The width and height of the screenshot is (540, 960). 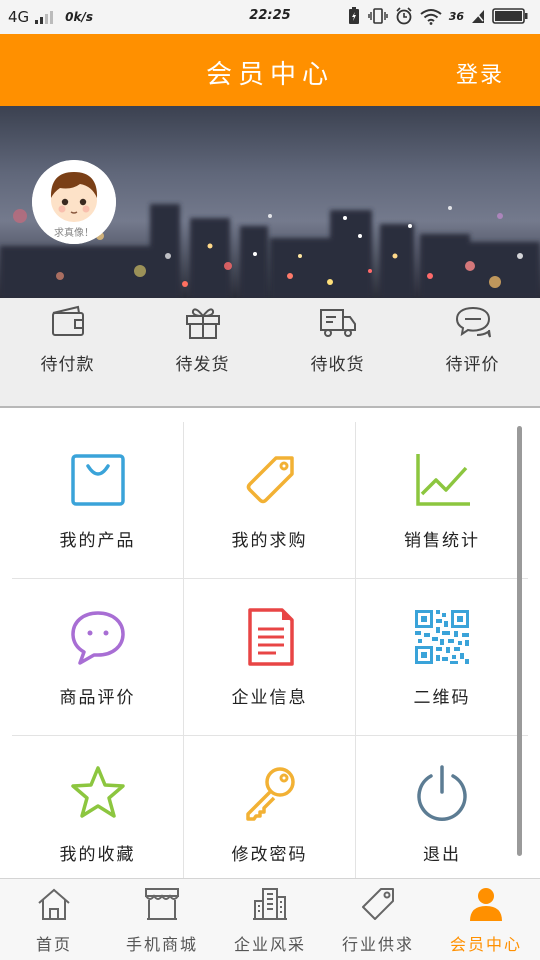 What do you see at coordinates (270, 794) in the screenshot?
I see `key-icon` at bounding box center [270, 794].